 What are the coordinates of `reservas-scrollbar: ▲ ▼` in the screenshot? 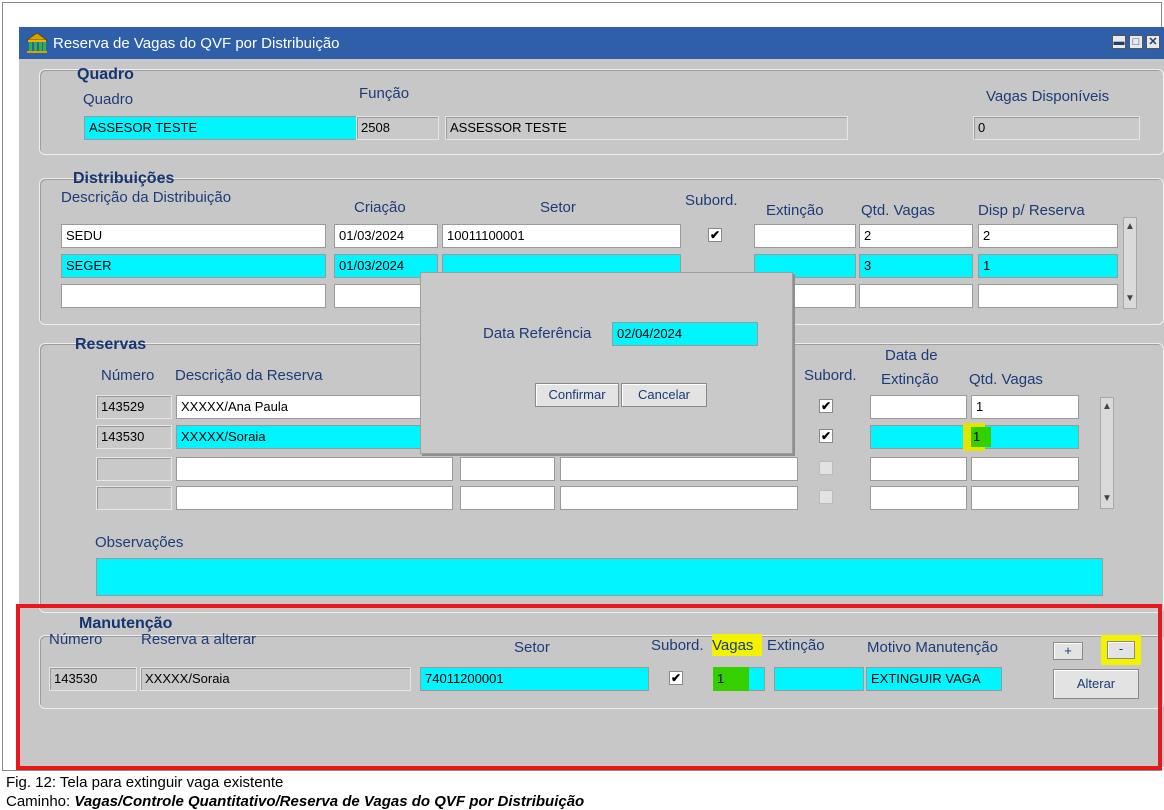 It's located at (1107, 453).